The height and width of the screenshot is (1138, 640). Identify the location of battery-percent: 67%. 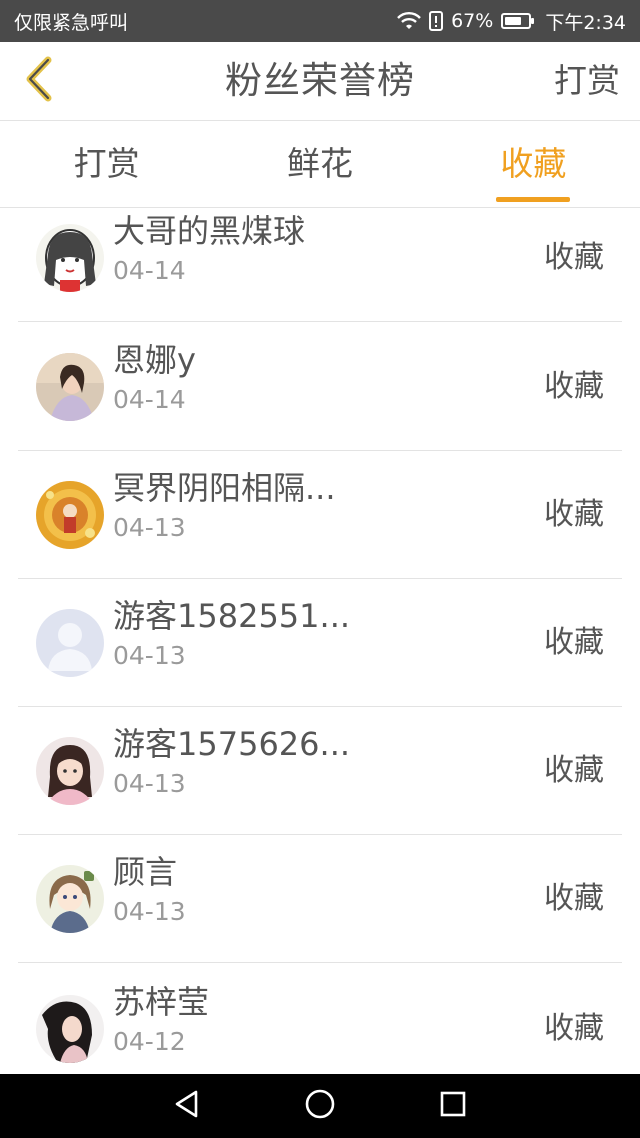
(472, 21).